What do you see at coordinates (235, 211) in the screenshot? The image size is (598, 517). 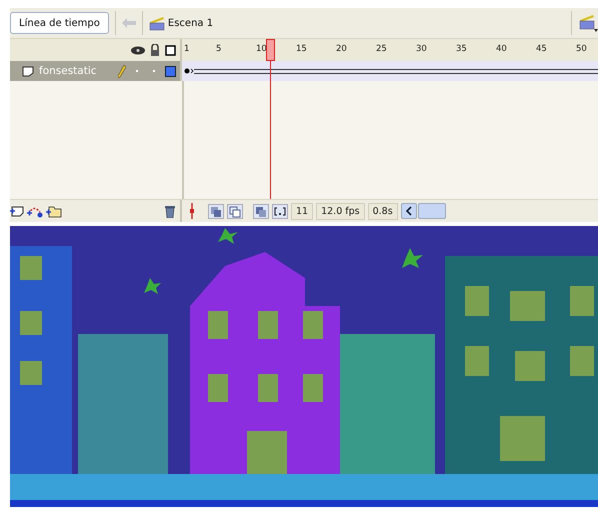 I see `onion-outline-icon` at bounding box center [235, 211].